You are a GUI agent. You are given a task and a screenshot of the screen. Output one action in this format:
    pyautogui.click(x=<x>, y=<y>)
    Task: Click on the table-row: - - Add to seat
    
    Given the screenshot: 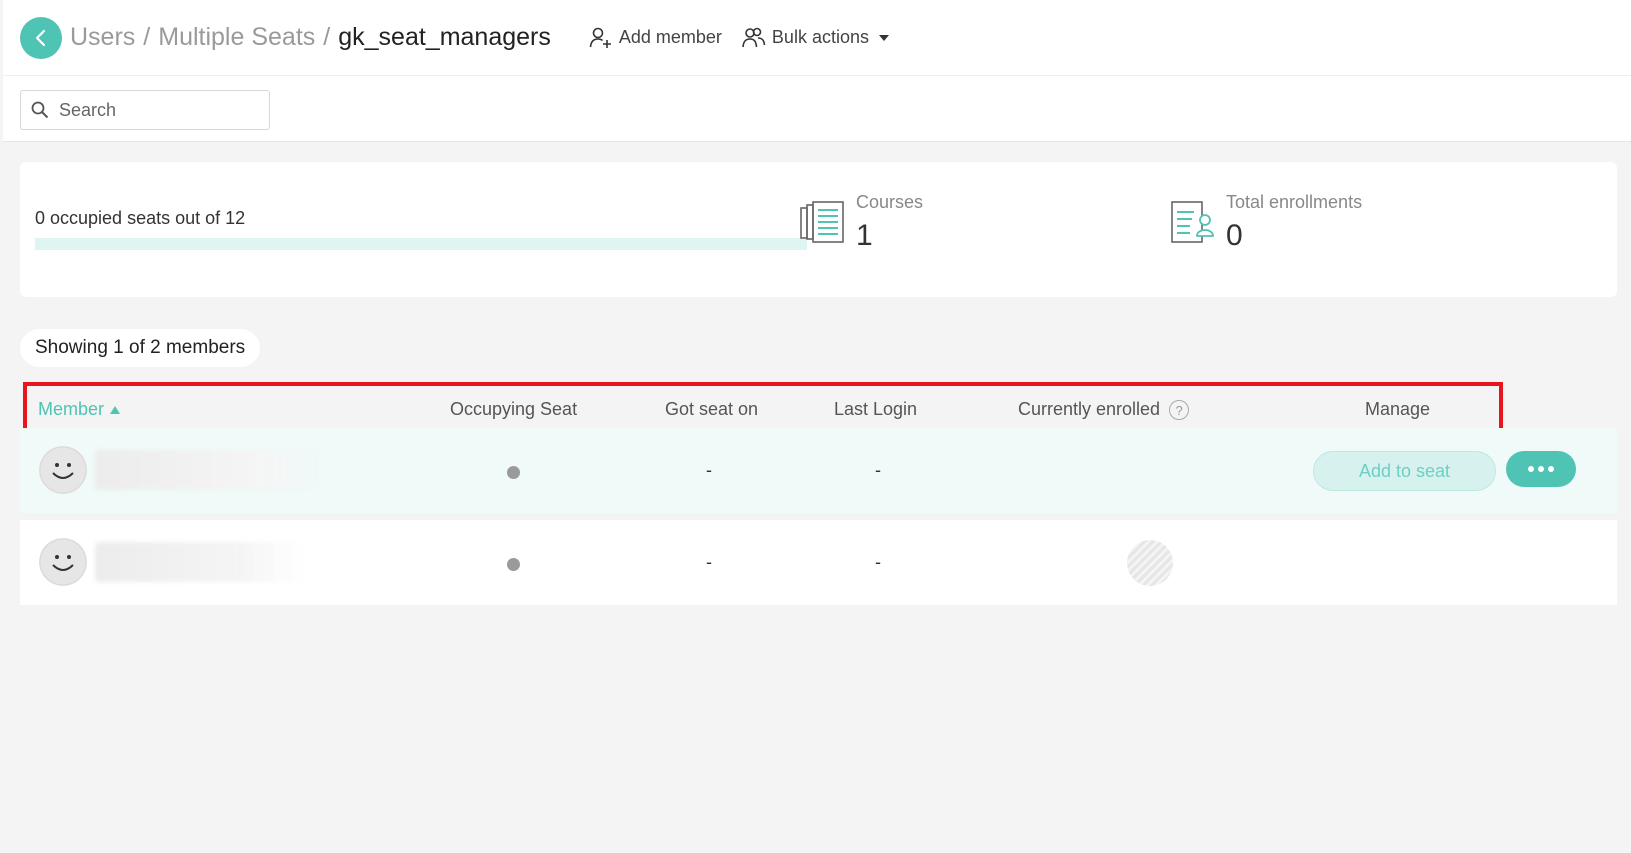 What is the action you would take?
    pyautogui.click(x=818, y=470)
    